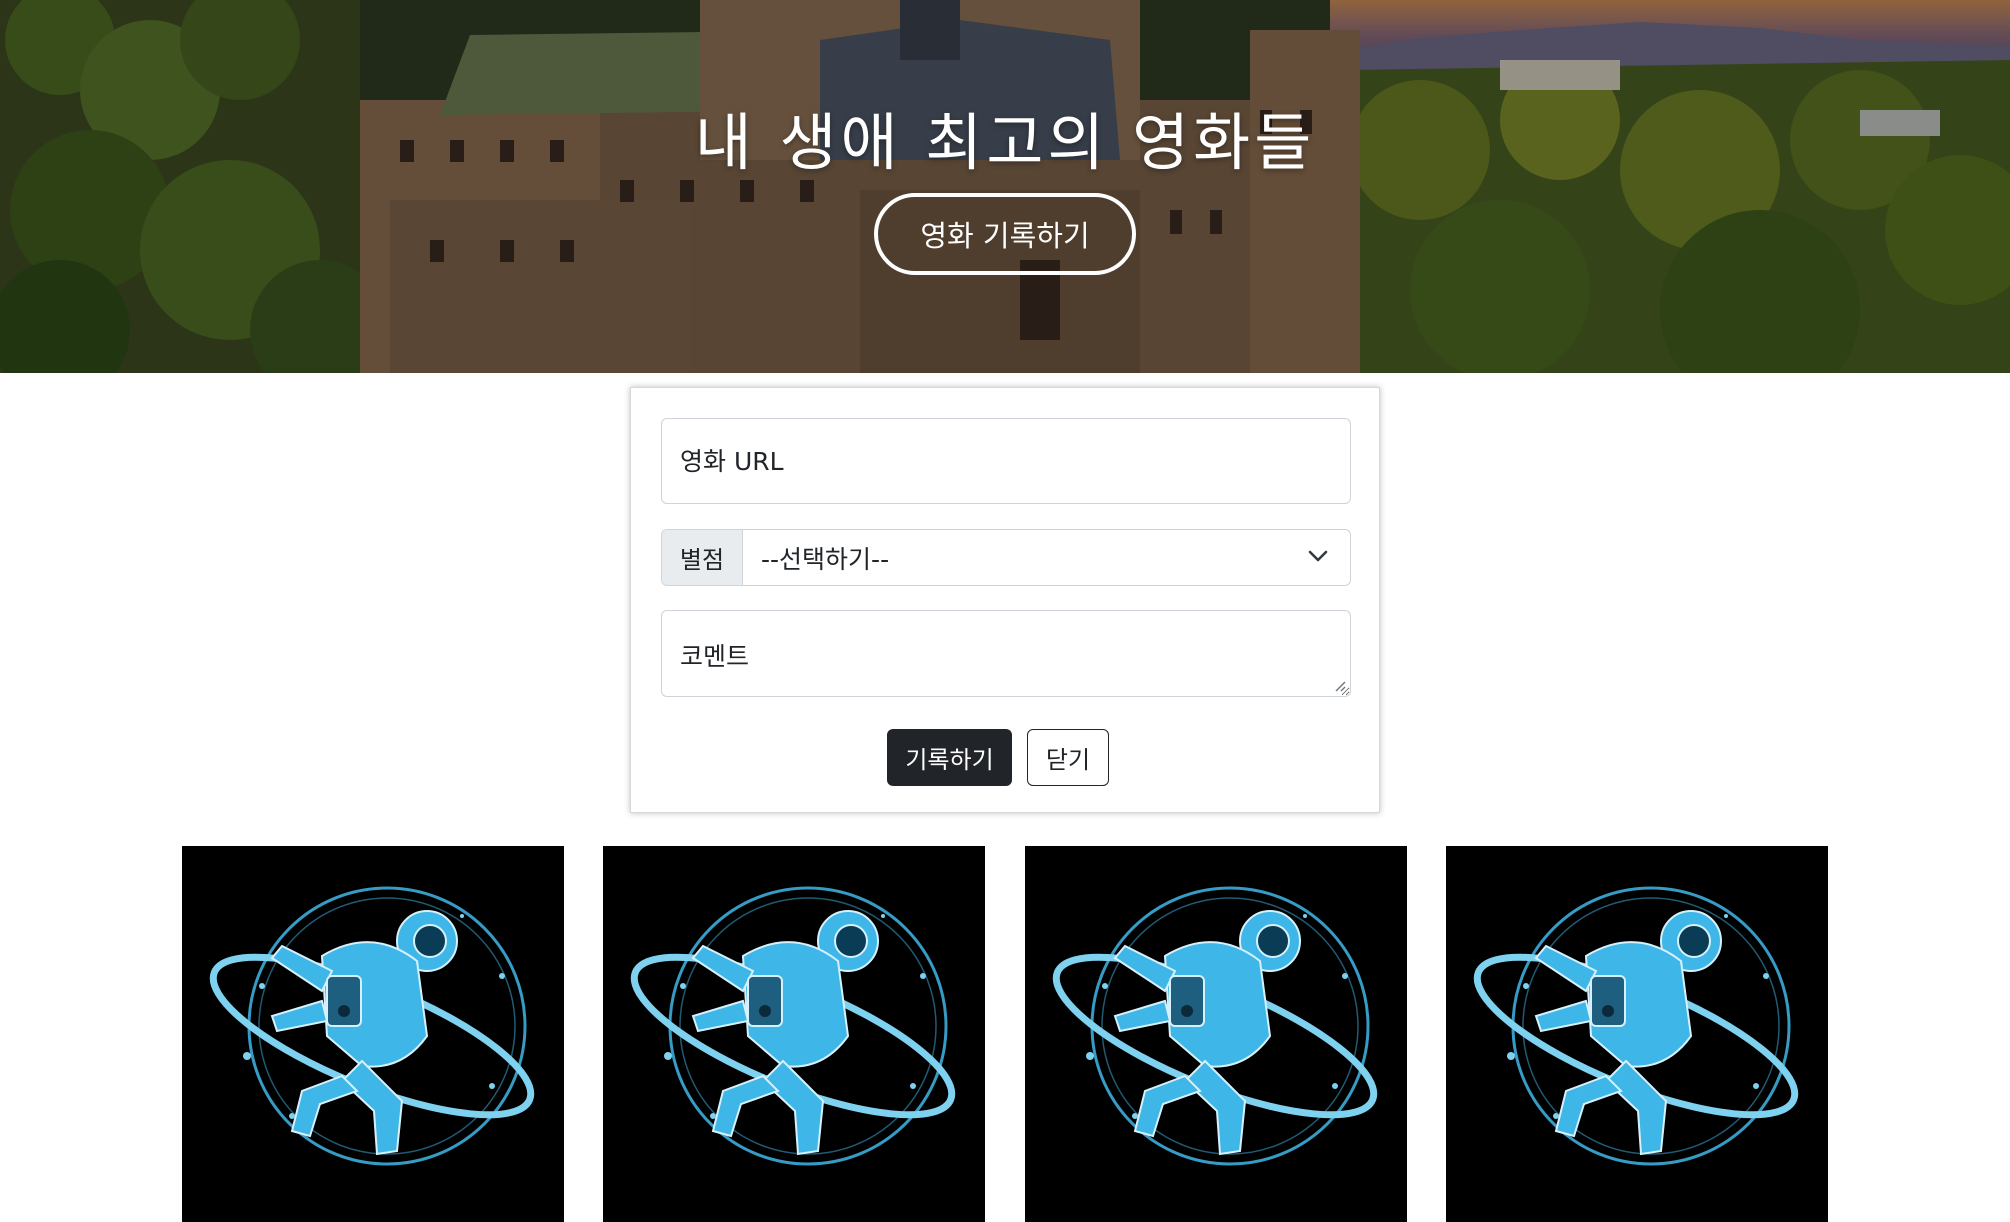 Image resolution: width=2010 pixels, height=1222 pixels. Describe the element at coordinates (1005, 600) in the screenshot. I see `record-form: 별점 --선택하기-- 기록하기 닫기` at that location.